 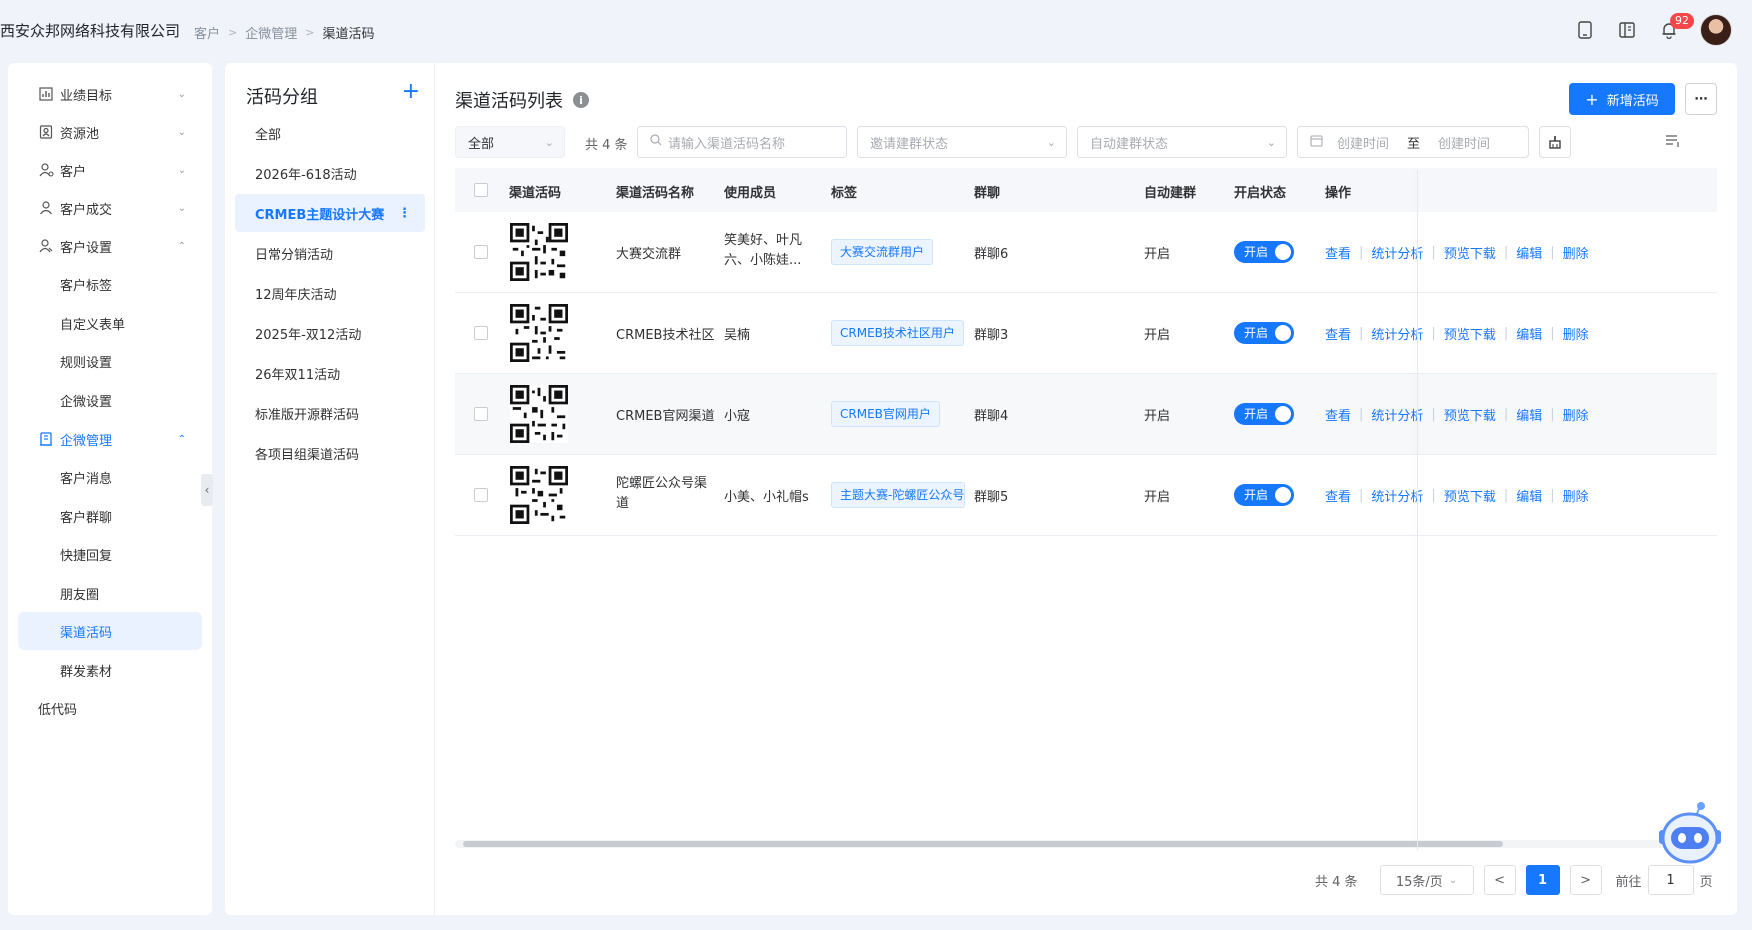 What do you see at coordinates (909, 144) in the screenshot?
I see `invite-status-placeholder: 邀请建群状态` at bounding box center [909, 144].